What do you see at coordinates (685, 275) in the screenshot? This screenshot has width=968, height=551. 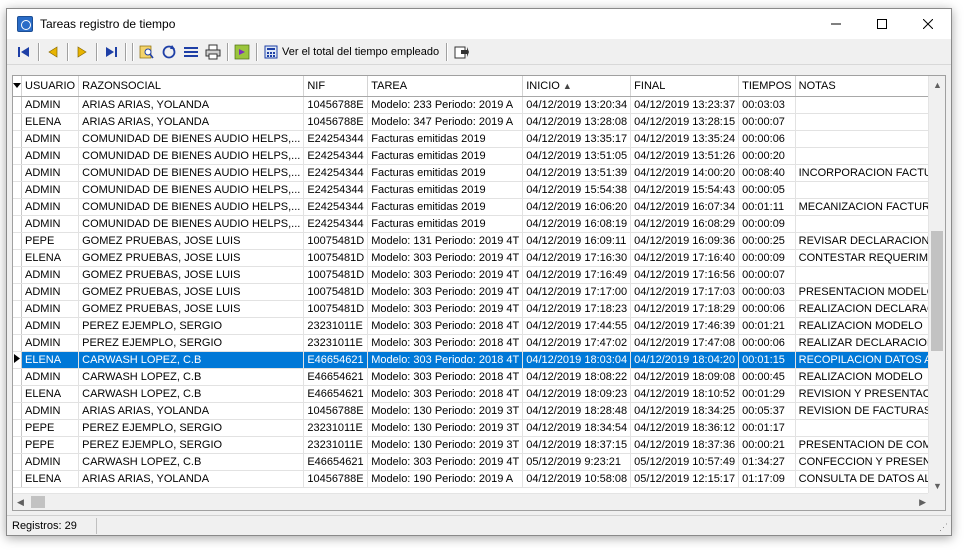 I see `cell-final: 04/12/2019 17:16:56` at bounding box center [685, 275].